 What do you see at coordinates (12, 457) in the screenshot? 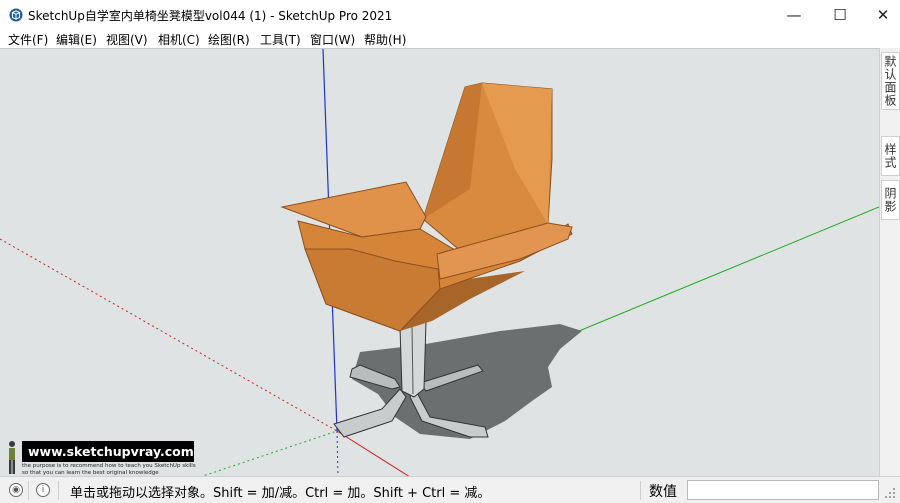
I see `scale-figure-icon` at bounding box center [12, 457].